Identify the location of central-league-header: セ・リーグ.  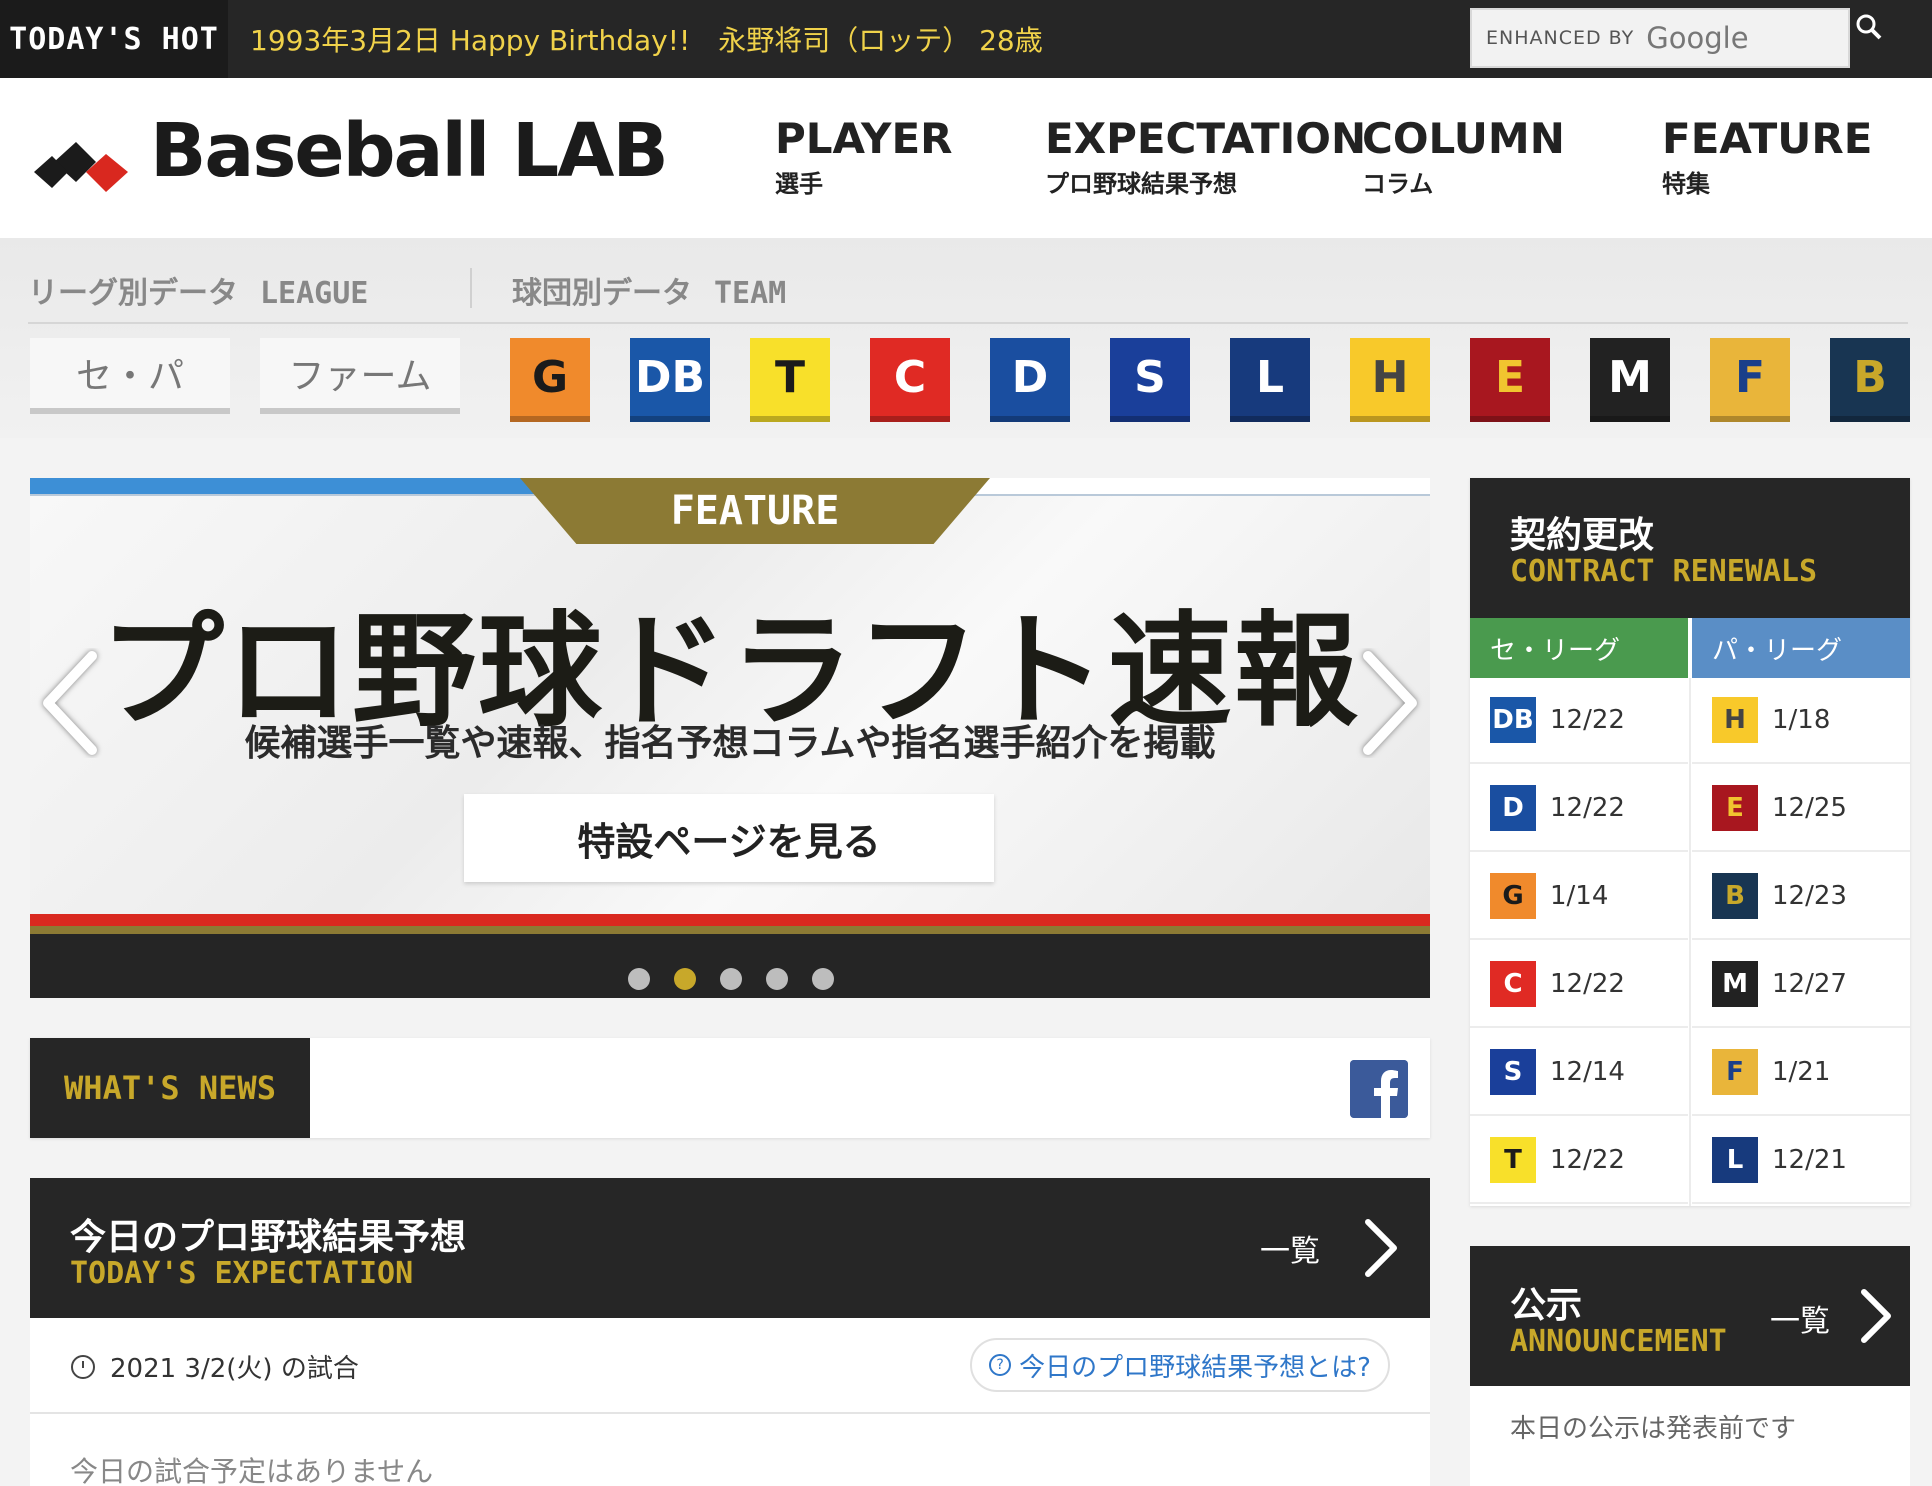
(1579, 648).